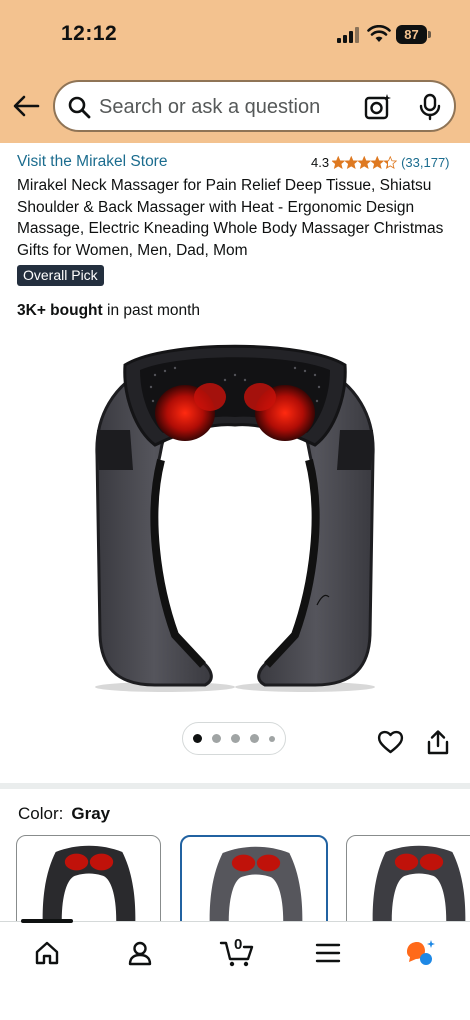 The height and width of the screenshot is (1020, 470). I want to click on bought-period: in past month, so click(151, 310).